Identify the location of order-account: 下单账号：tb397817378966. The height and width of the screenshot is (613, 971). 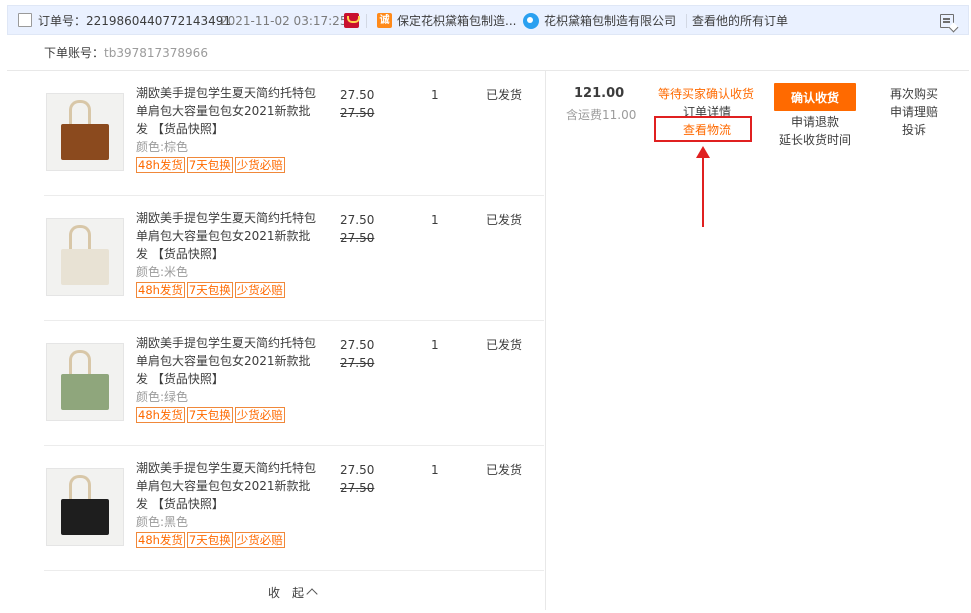
(126, 52).